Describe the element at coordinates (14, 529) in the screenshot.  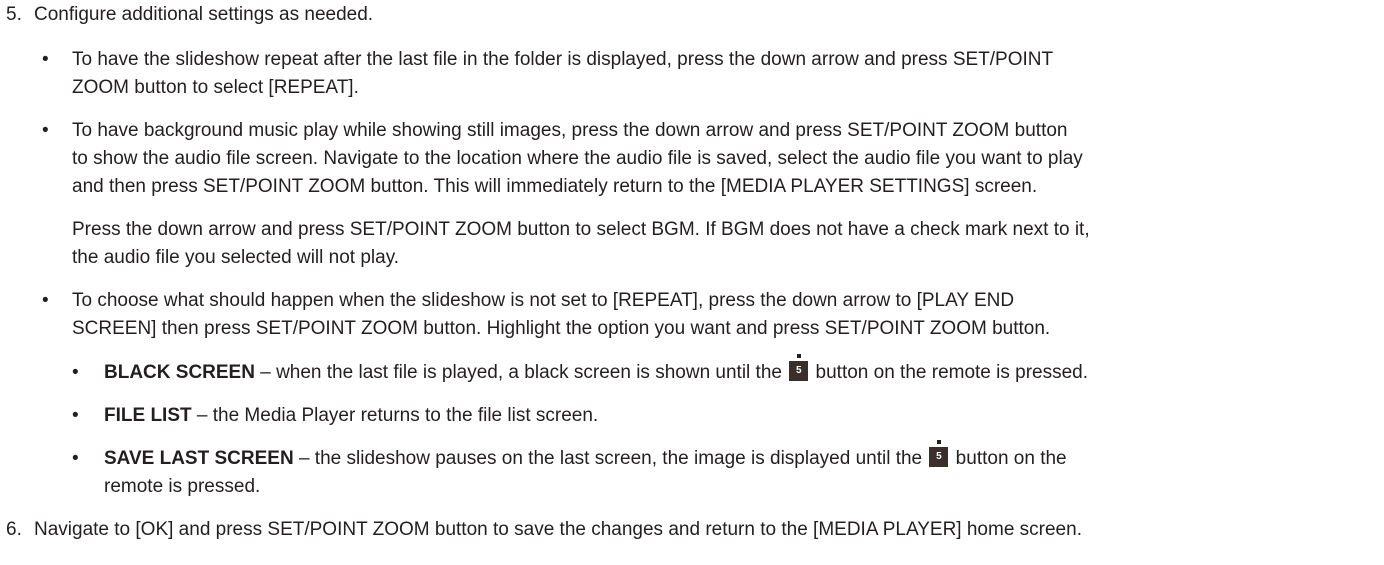
I see `step-number: 6.` at that location.